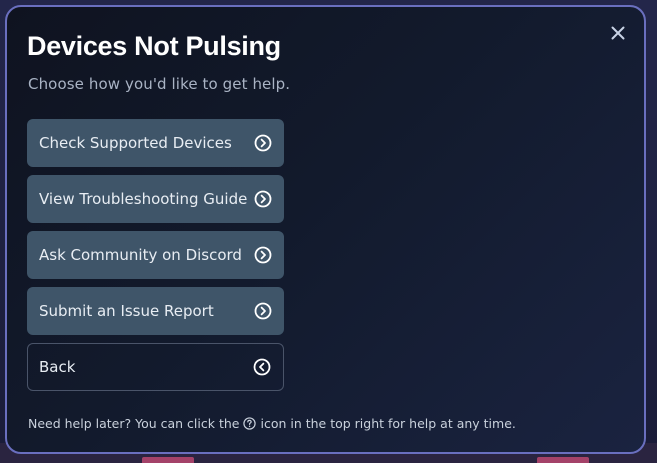 The image size is (657, 463). Describe the element at coordinates (250, 423) in the screenshot. I see `help-circle-icon` at that location.